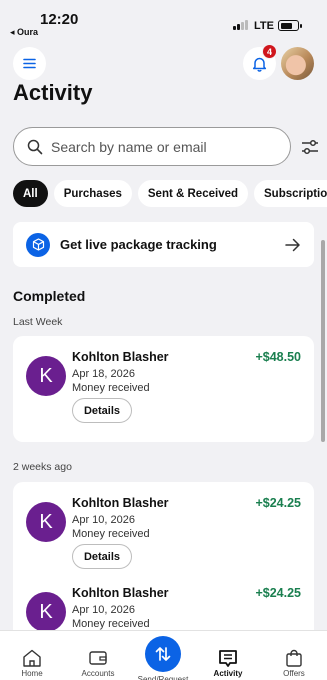 This screenshot has width=327, height=680. I want to click on network-label: LTE, so click(264, 26).